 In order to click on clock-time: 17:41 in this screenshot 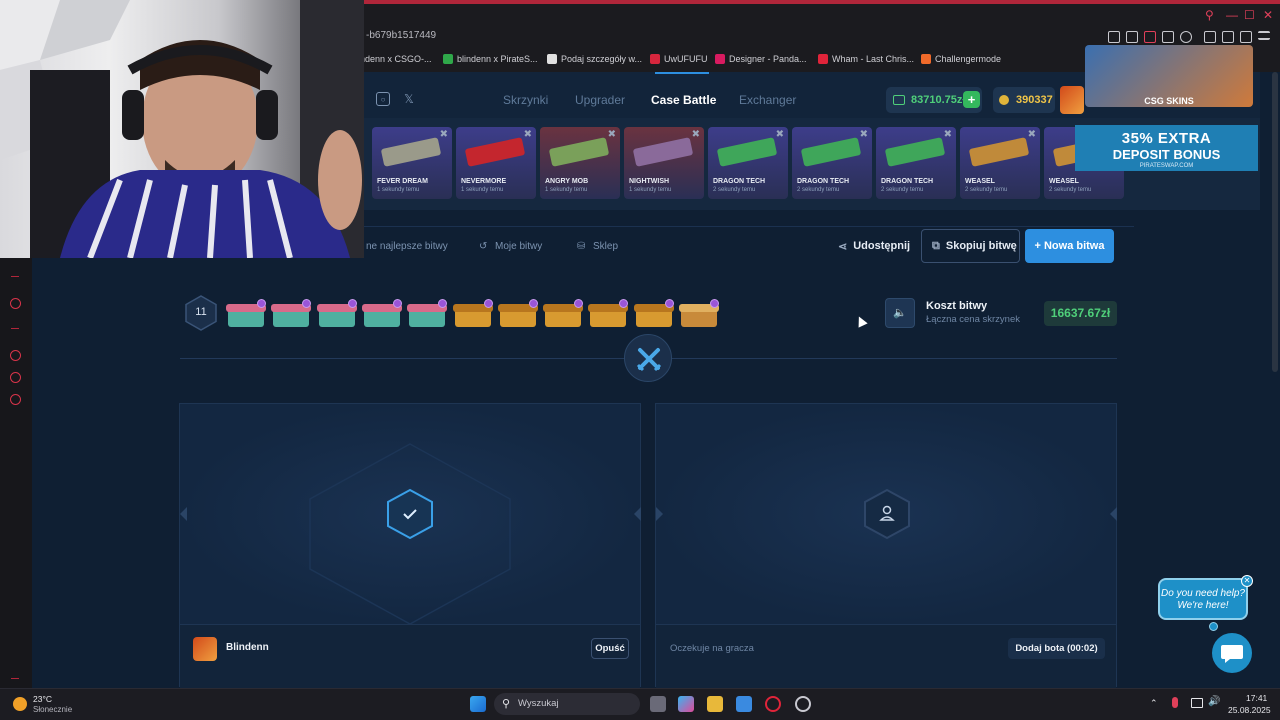, I will do `click(1256, 698)`.